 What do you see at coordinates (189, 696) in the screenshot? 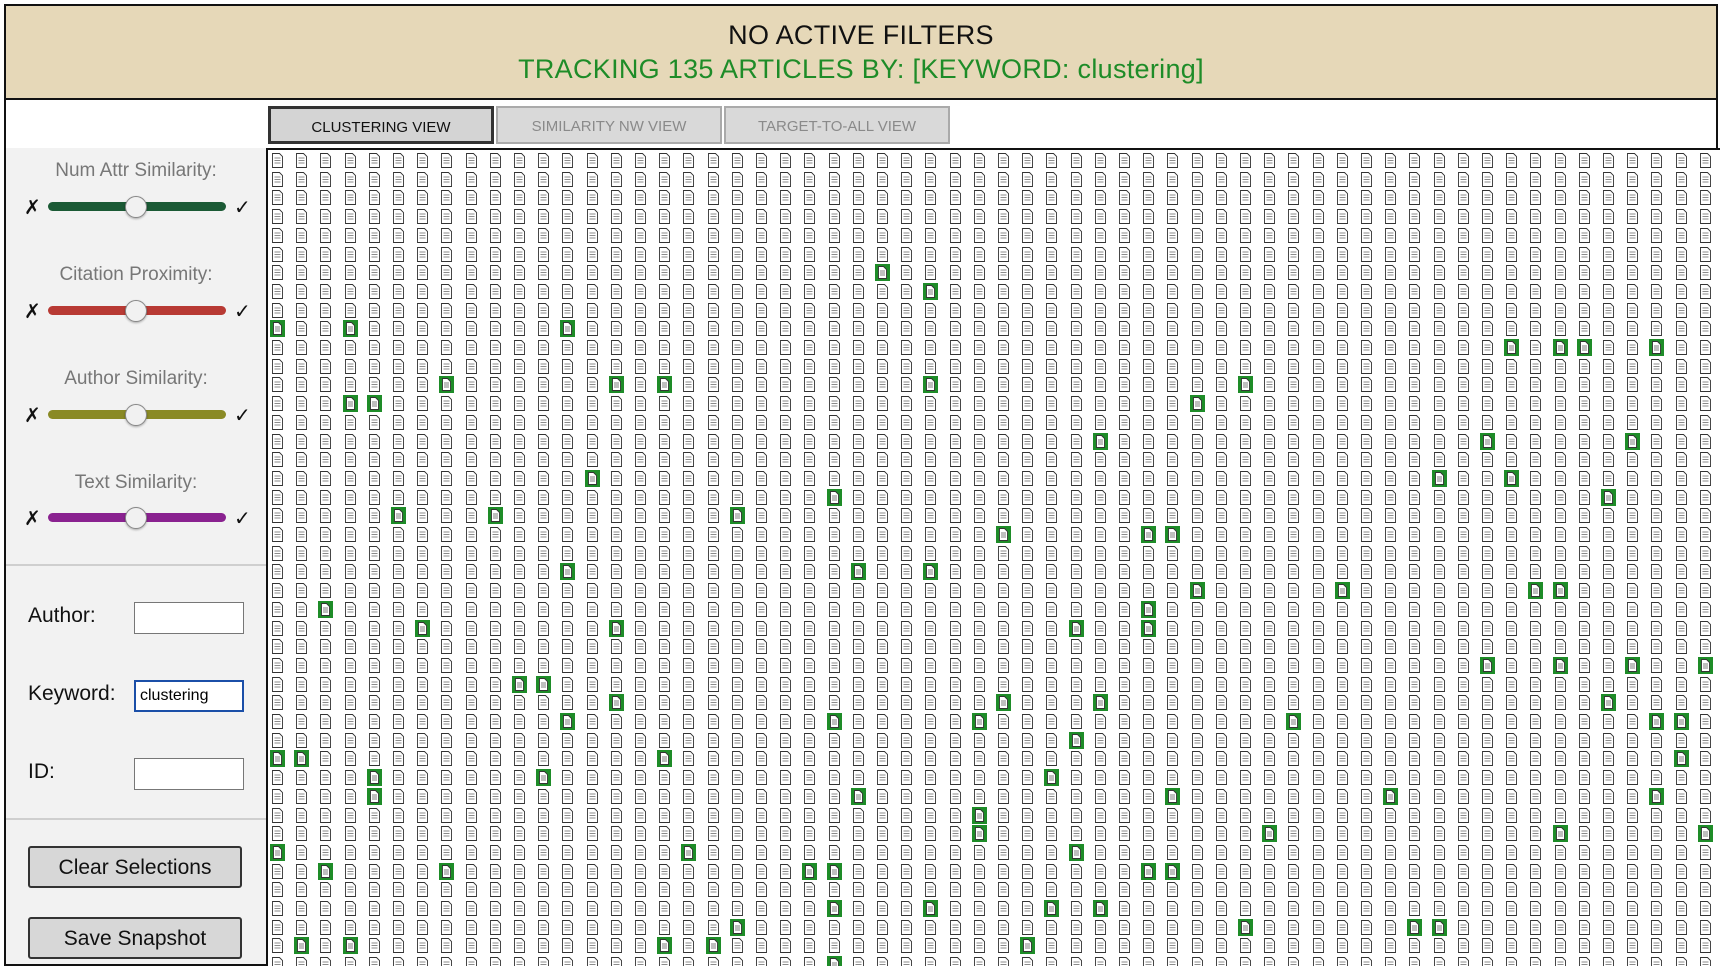
I see `keyword-input` at bounding box center [189, 696].